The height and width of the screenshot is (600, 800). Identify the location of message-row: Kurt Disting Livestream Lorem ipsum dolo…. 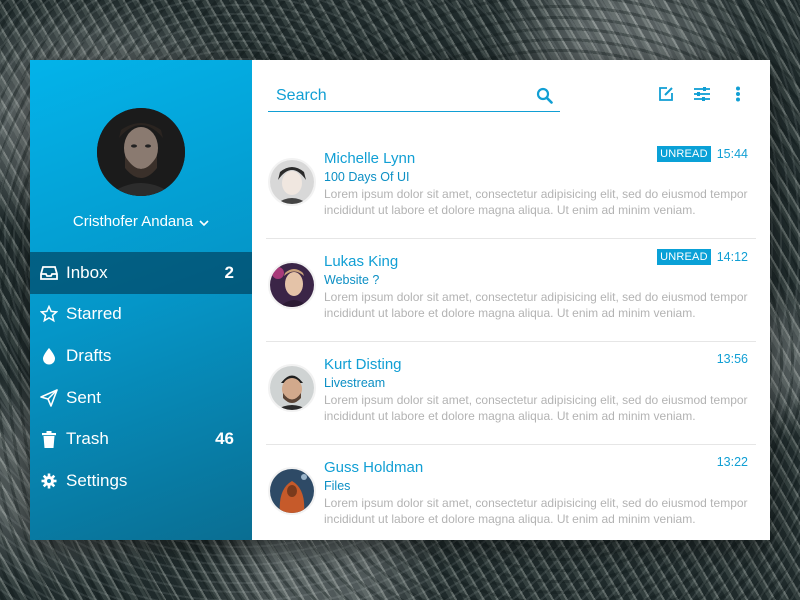
(511, 393).